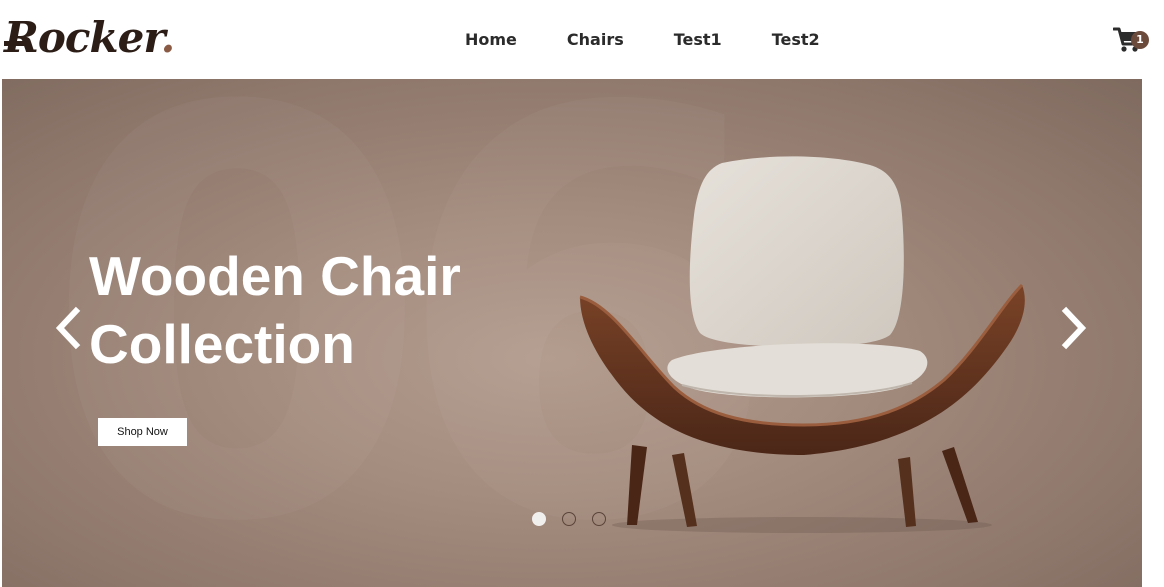 The width and height of the screenshot is (1164, 587). I want to click on slider-next-button, so click(1074, 328).